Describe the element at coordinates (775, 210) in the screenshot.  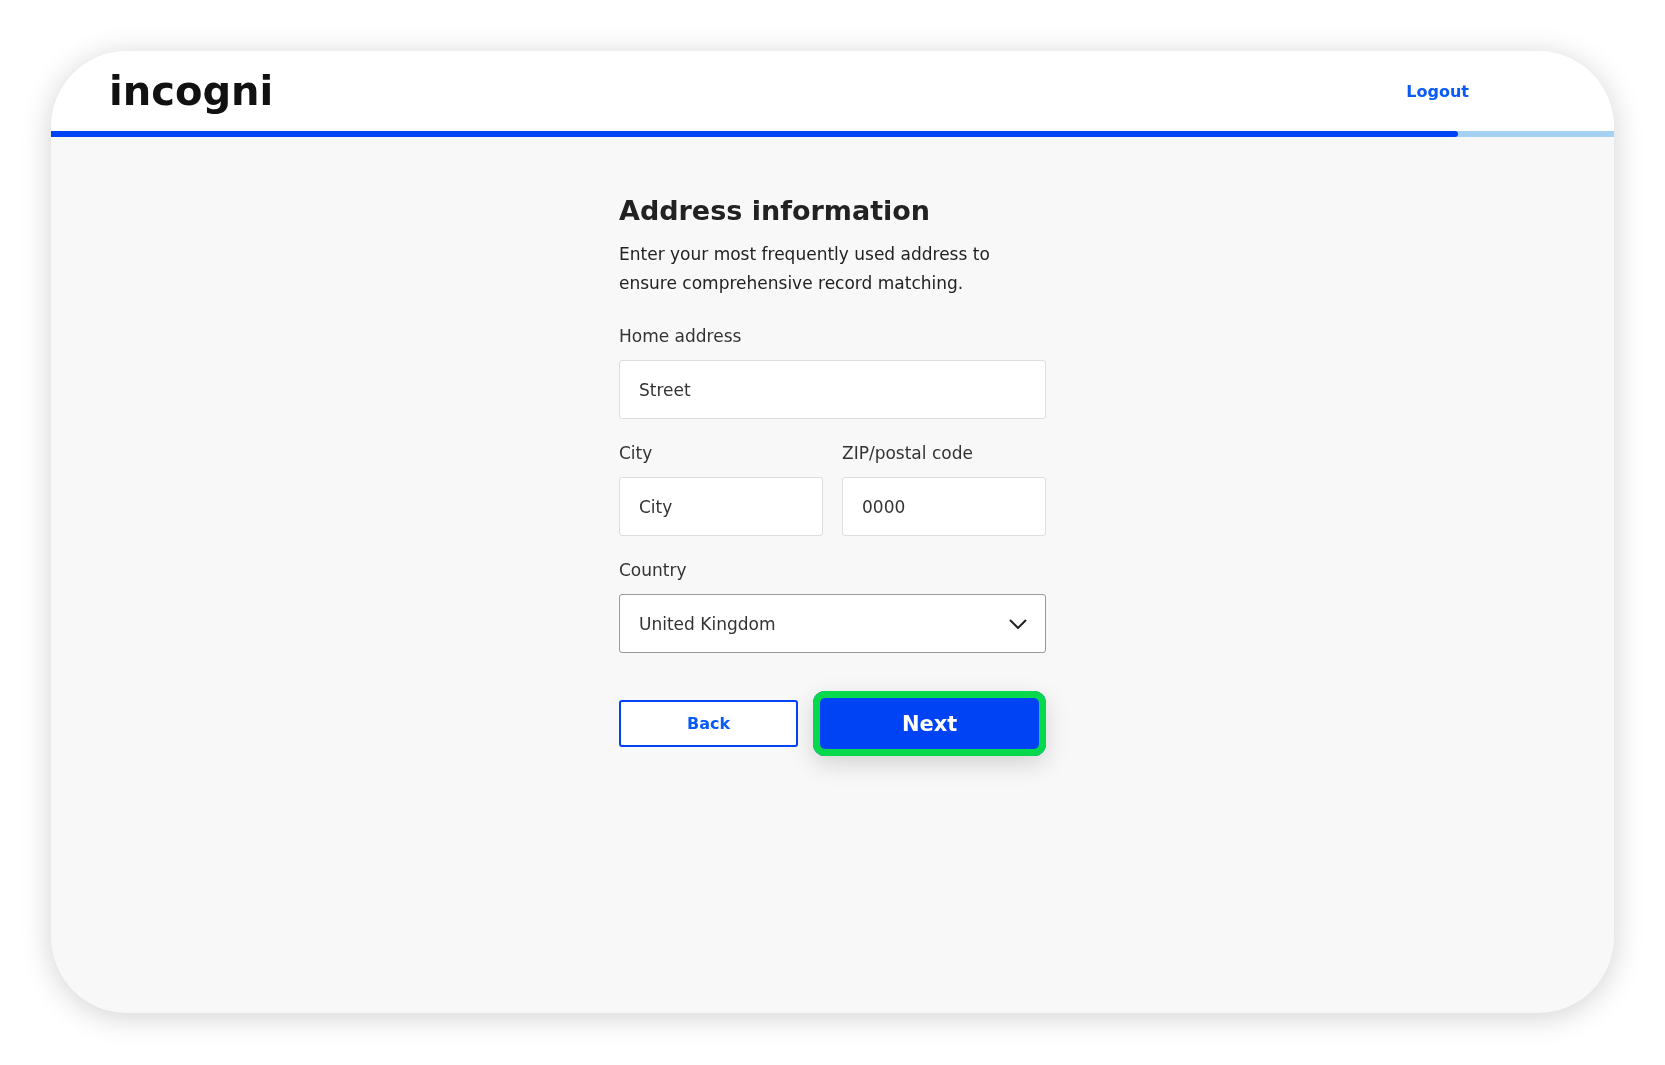
I see `form-title: Address information` at that location.